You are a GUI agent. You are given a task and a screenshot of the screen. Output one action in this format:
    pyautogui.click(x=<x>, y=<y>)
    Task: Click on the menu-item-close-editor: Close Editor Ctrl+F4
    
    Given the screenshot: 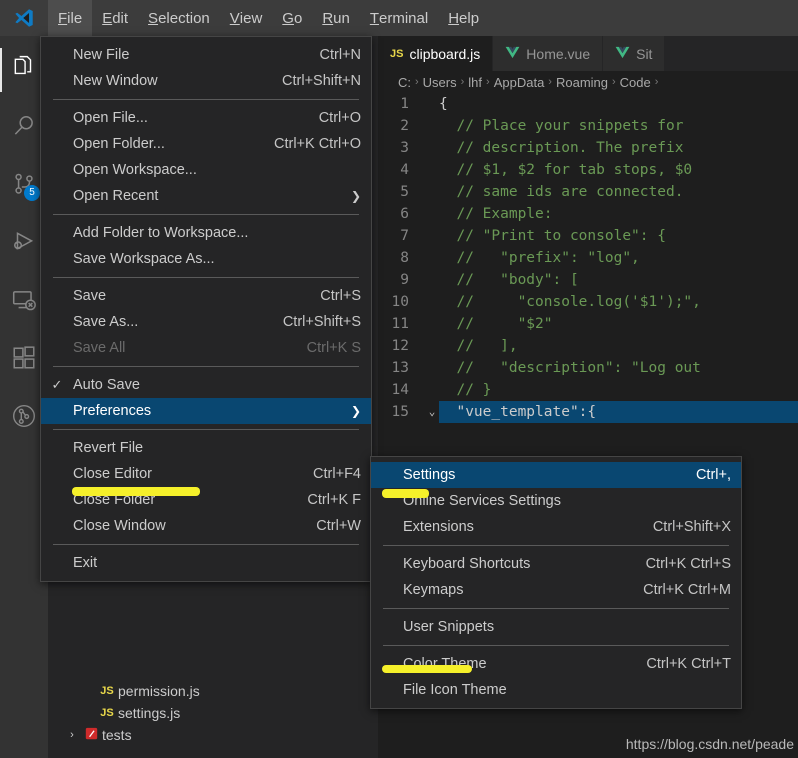 What is the action you would take?
    pyautogui.click(x=206, y=474)
    